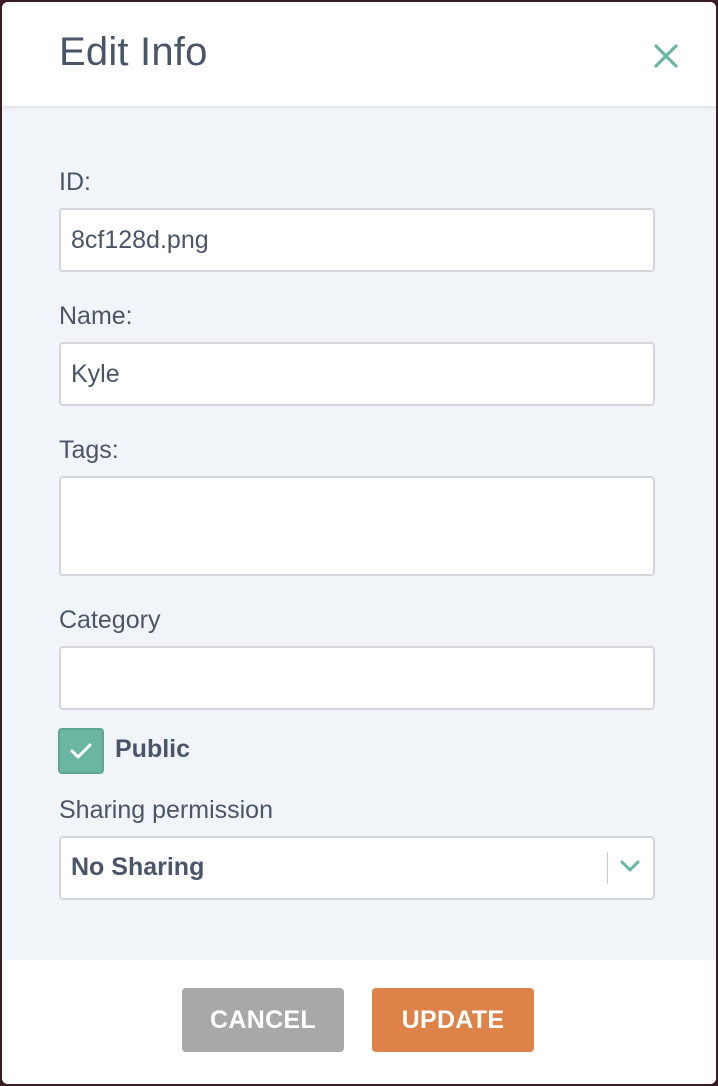  What do you see at coordinates (453, 1020) in the screenshot?
I see `update-button: UPDATE` at bounding box center [453, 1020].